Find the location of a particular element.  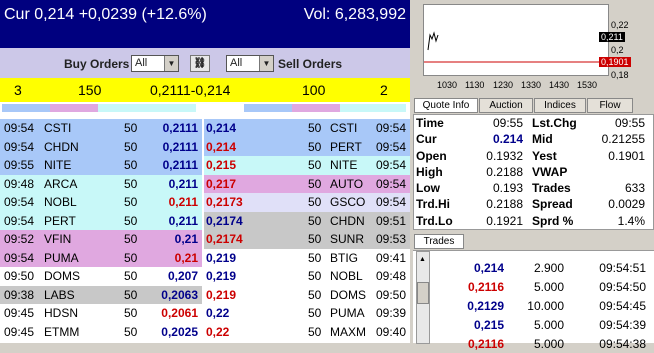

quote-row: Time 09:55 Lst.Chg 09:55 is located at coordinates (533, 123).